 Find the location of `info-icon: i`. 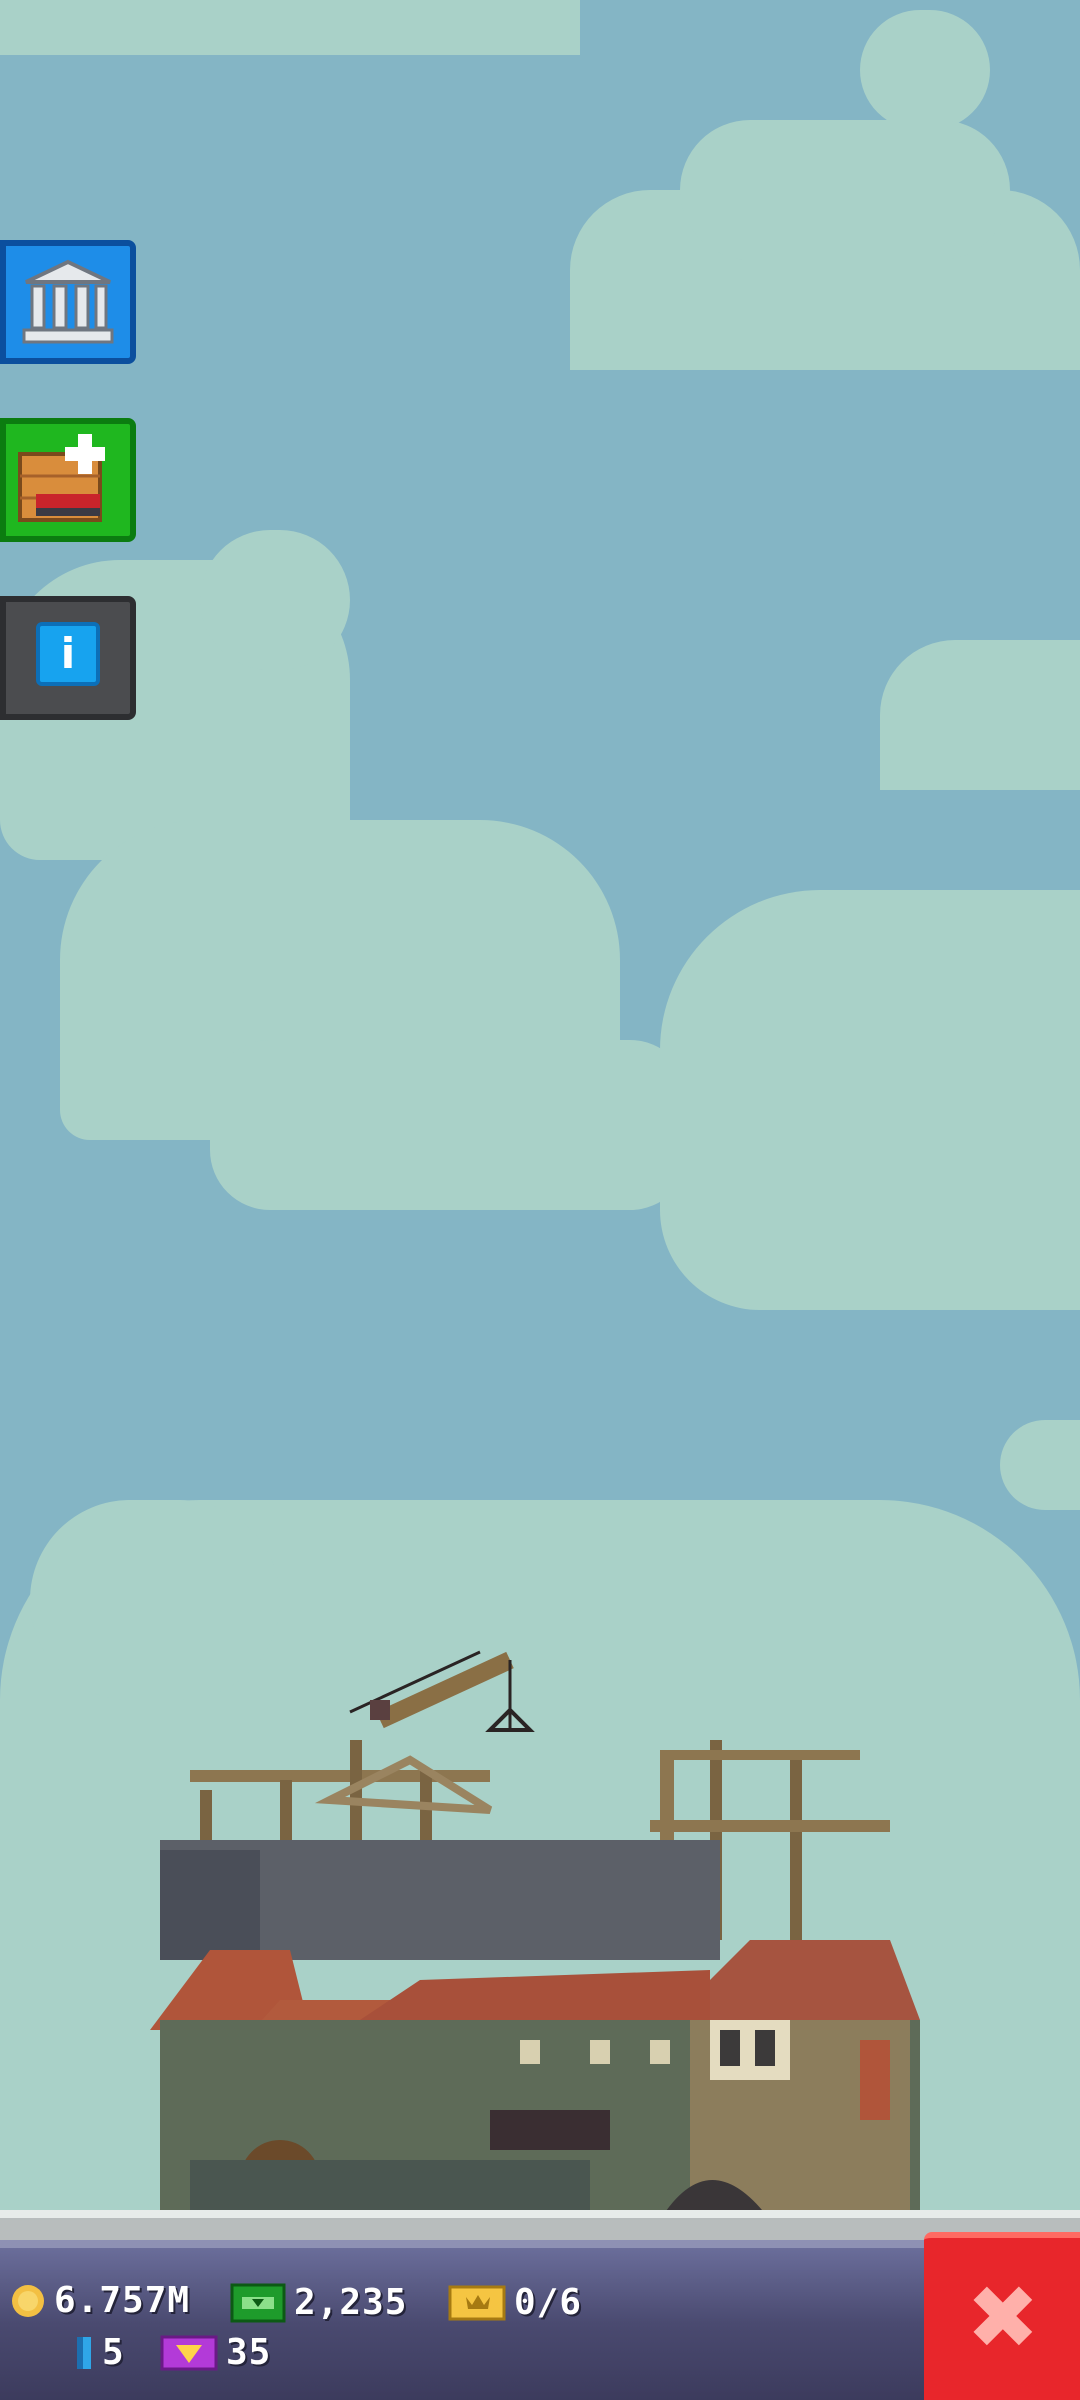

info-icon: i is located at coordinates (68, 654).